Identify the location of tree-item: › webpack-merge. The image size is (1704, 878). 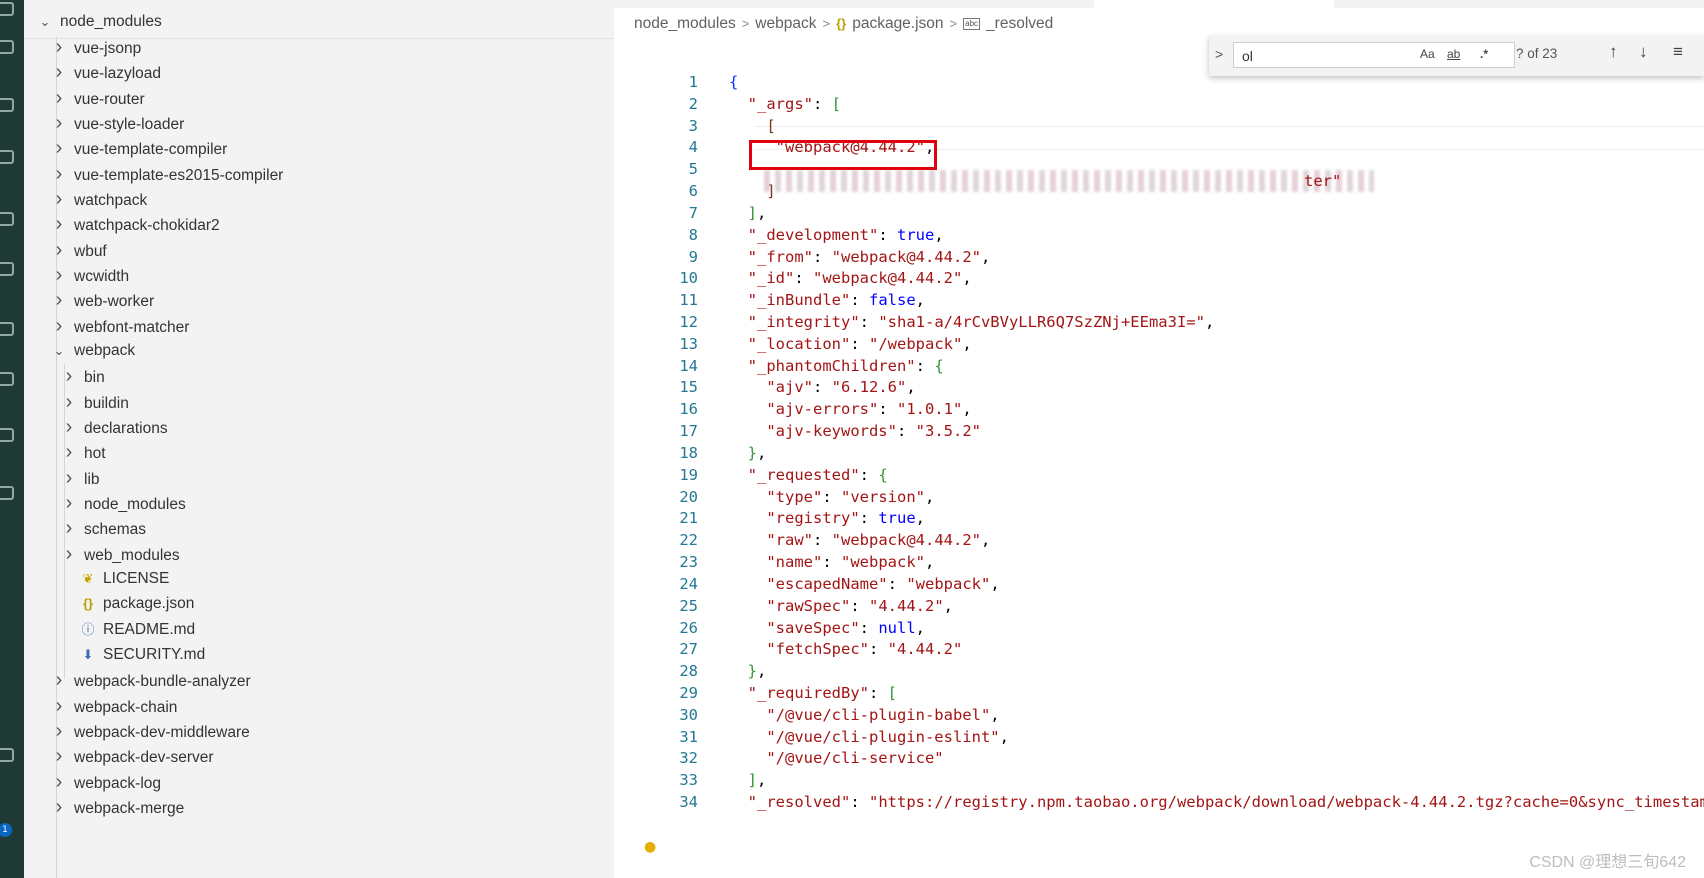
(118, 807).